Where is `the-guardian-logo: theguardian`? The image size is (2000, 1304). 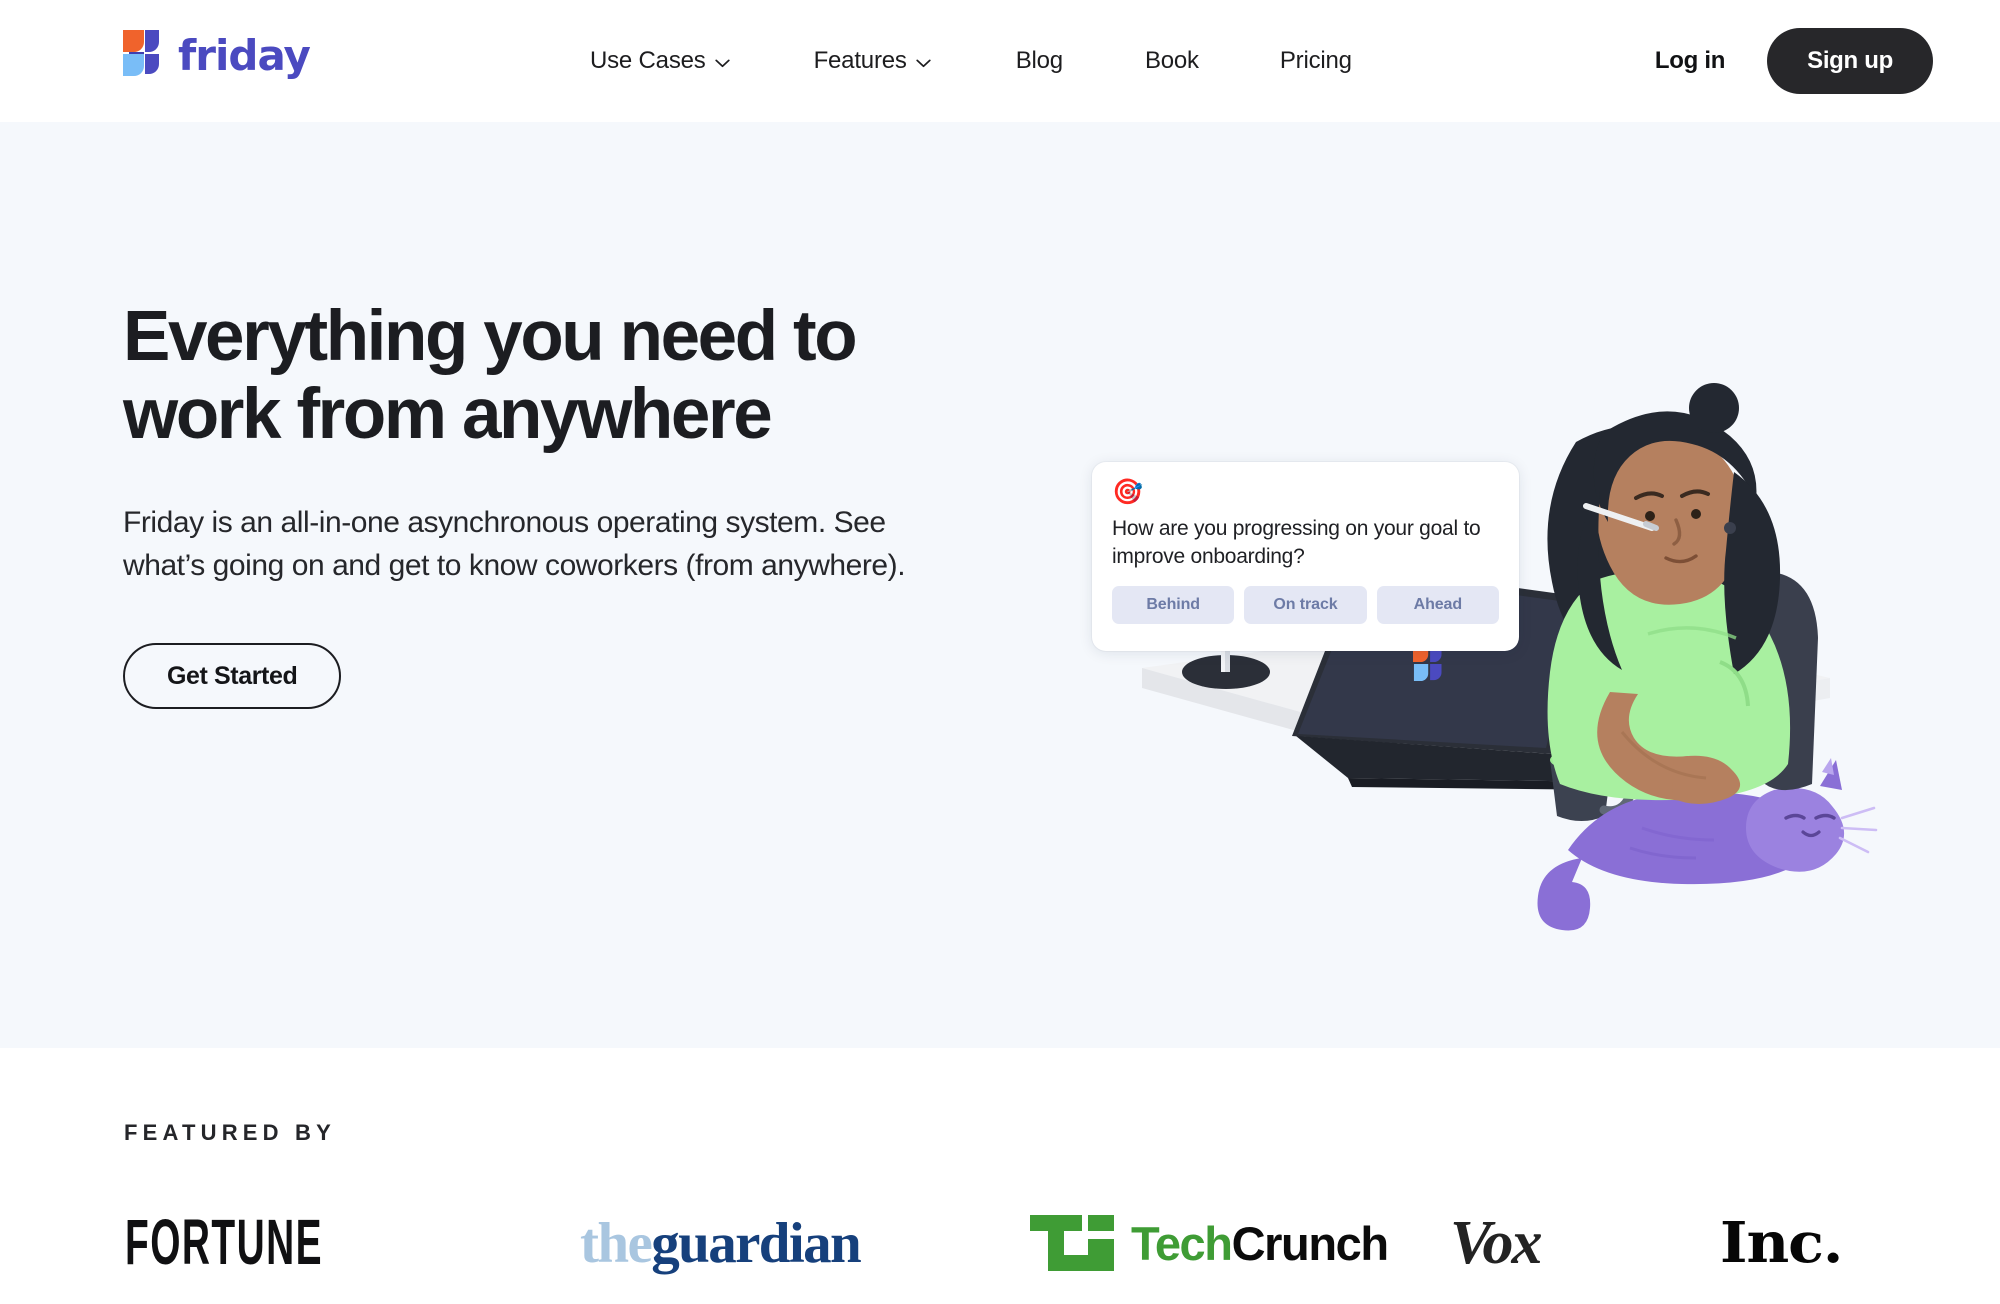
the-guardian-logo: theguardian is located at coordinates (721, 1243).